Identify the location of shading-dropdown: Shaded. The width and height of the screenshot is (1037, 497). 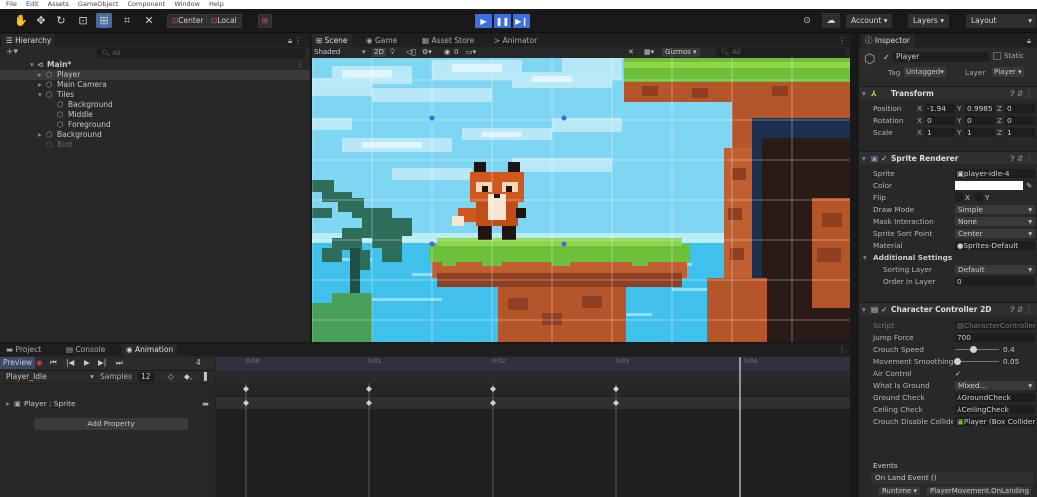
(327, 52).